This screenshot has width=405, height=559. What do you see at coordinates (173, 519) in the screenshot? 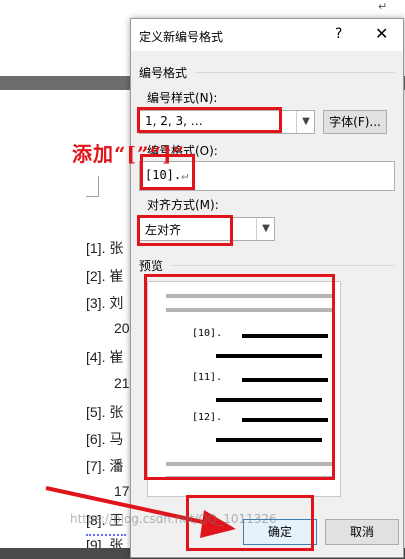
I see `watermark: https://blog.csdn.net/QQ_1011326` at bounding box center [173, 519].